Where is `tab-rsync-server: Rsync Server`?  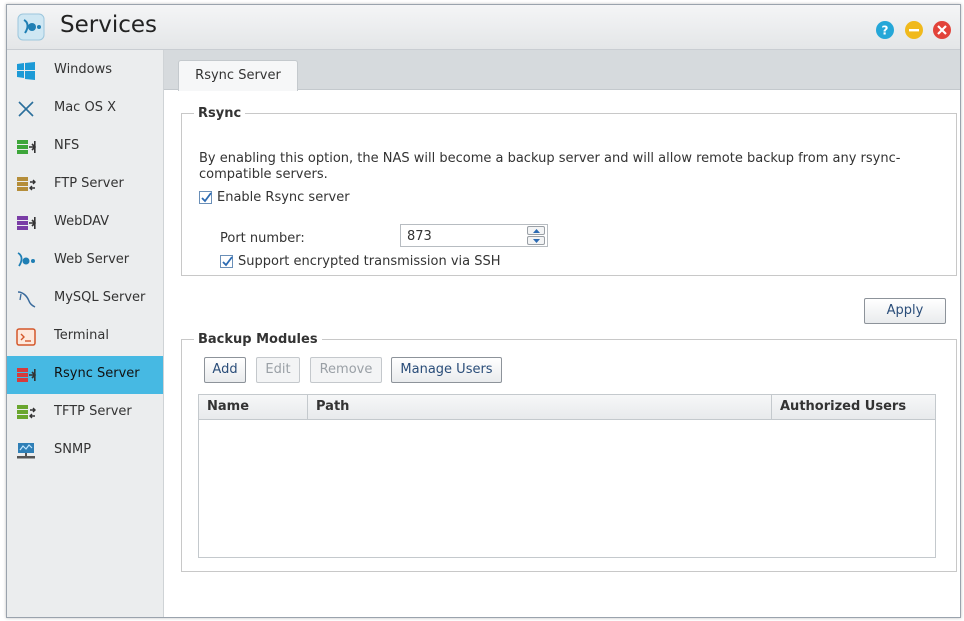 tab-rsync-server: Rsync Server is located at coordinates (238, 75).